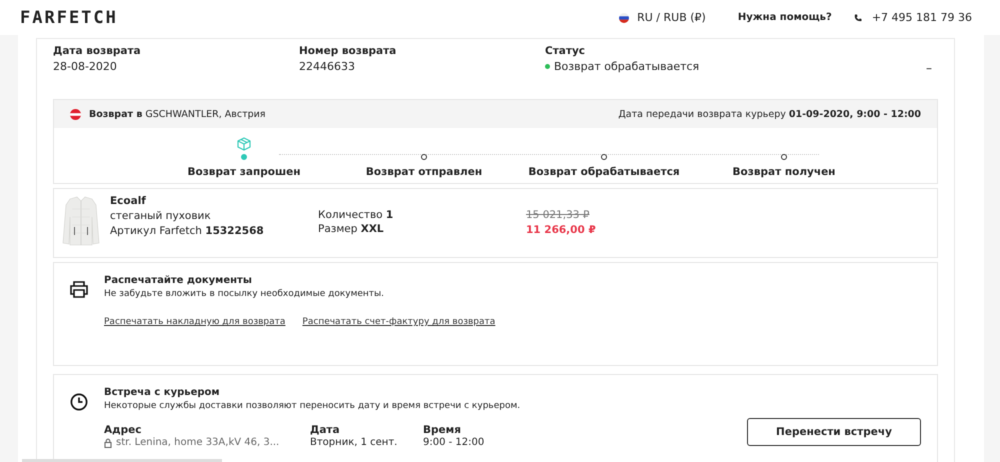 This screenshot has height=462, width=1000. I want to click on sale-price: 11 266,00 ₽, so click(561, 230).